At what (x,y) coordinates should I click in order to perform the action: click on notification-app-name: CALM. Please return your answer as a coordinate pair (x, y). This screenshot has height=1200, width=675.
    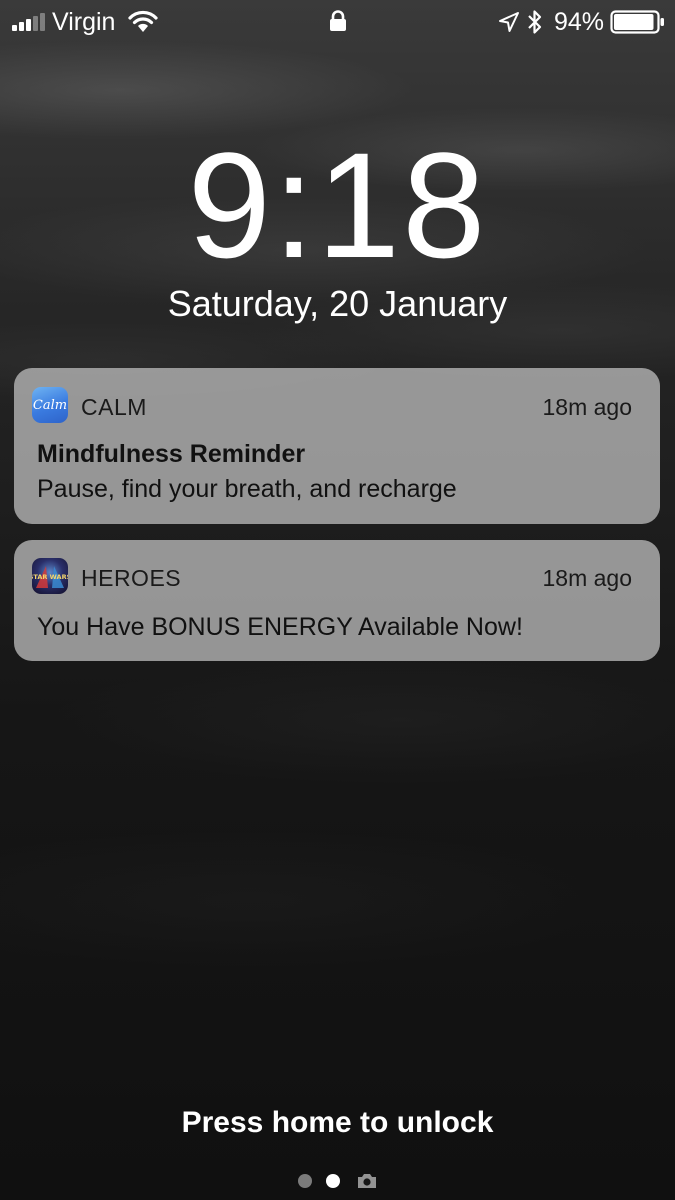
    Looking at the image, I should click on (114, 407).